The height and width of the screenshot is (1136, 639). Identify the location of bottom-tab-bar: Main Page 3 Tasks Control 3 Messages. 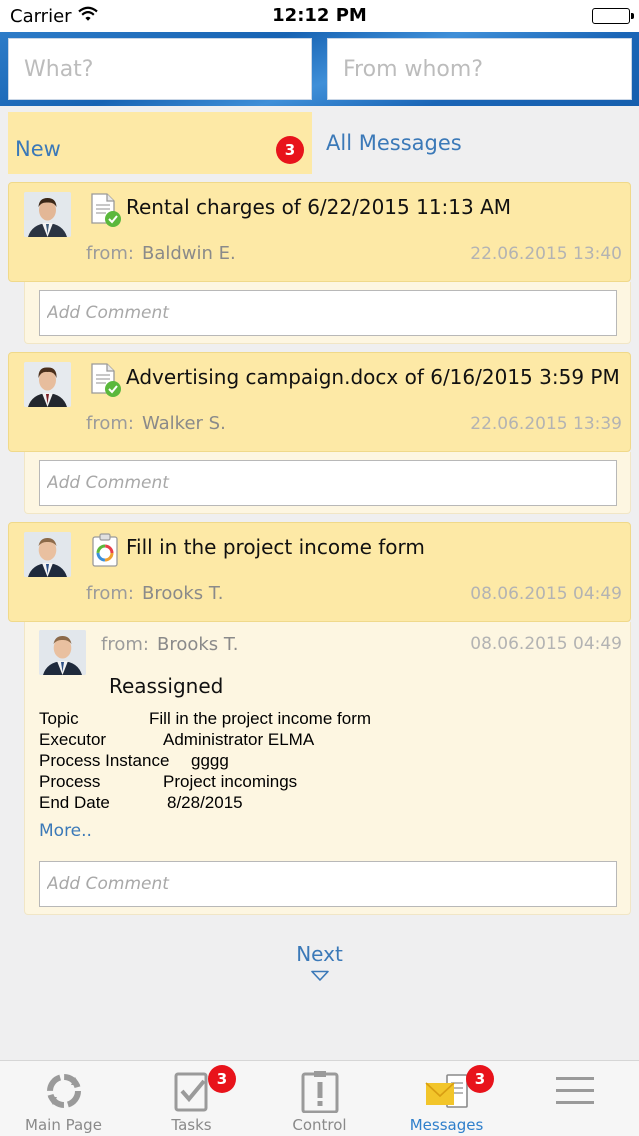
(319, 1098).